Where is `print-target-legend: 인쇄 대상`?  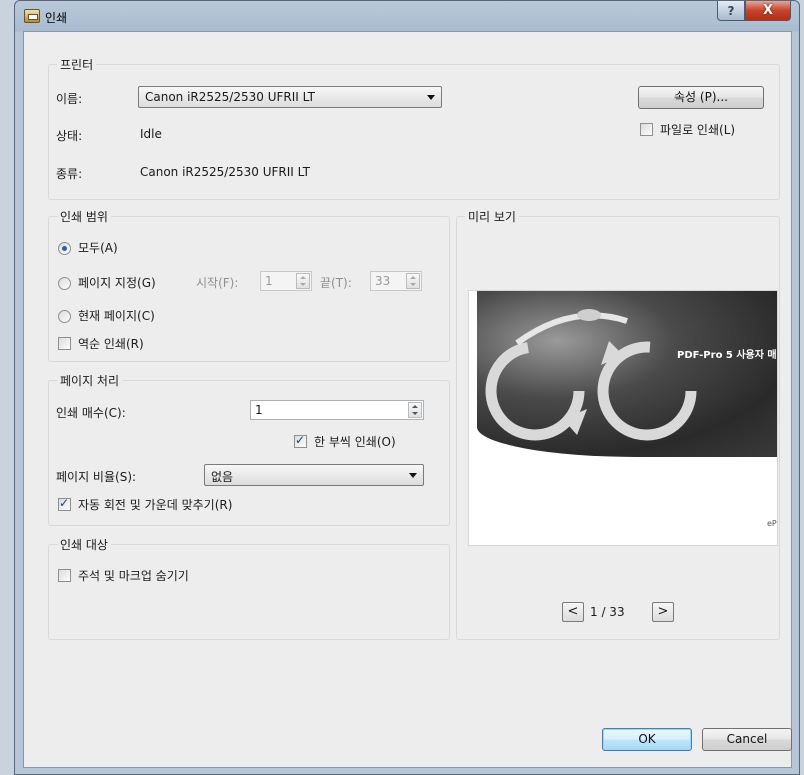 print-target-legend: 인쇄 대상 is located at coordinates (84, 544).